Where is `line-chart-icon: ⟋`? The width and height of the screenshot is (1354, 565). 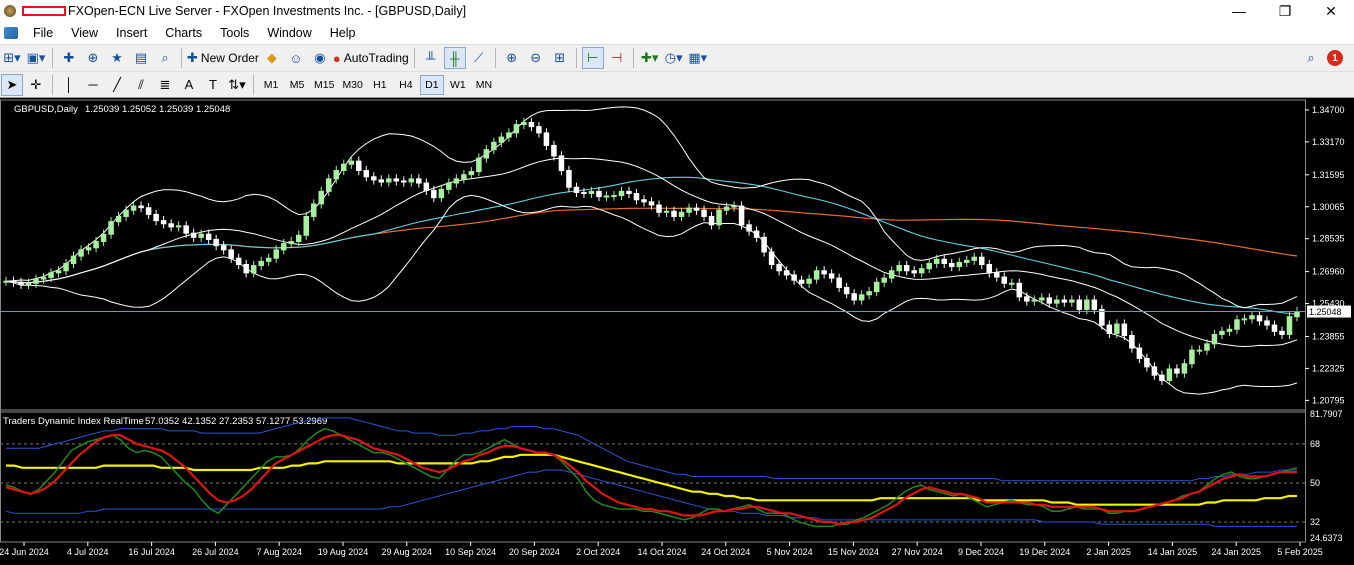
line-chart-icon: ⟋ is located at coordinates (479, 58).